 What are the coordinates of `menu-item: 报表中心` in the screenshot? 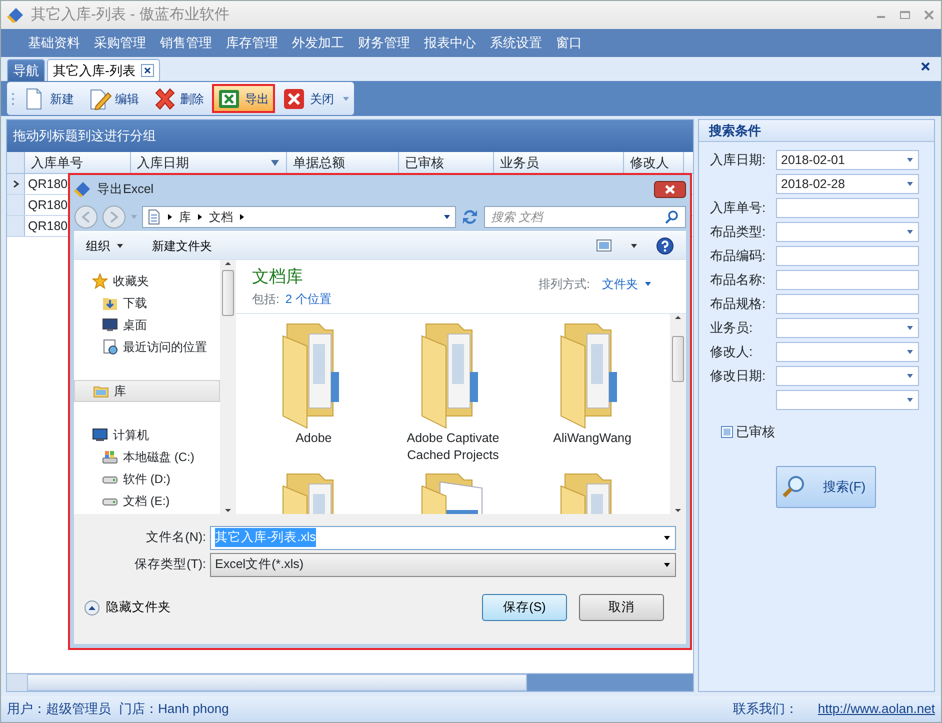 It's located at (450, 43).